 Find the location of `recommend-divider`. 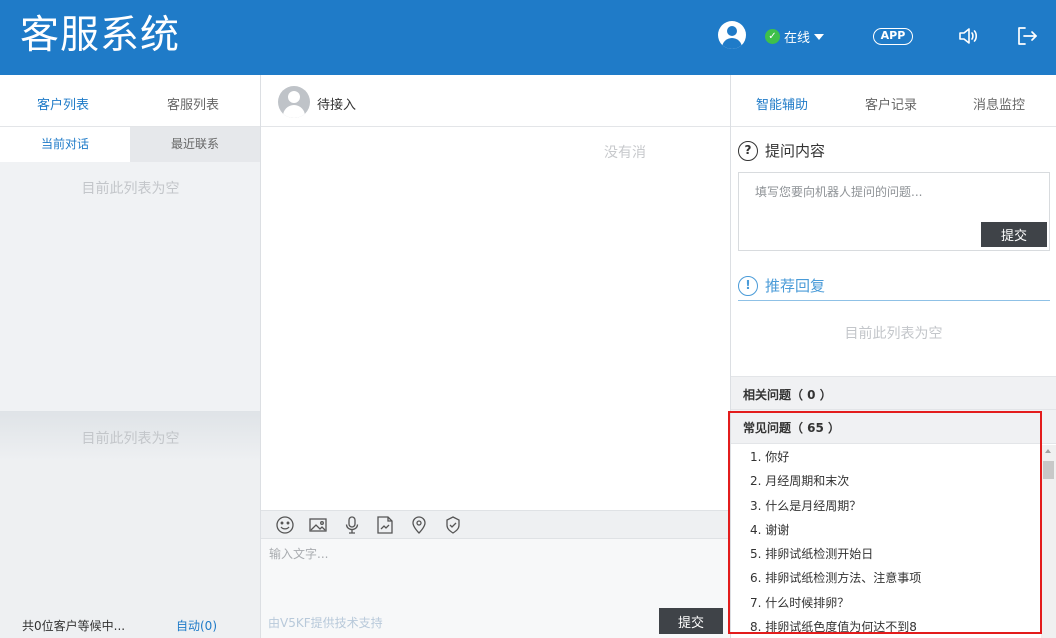

recommend-divider is located at coordinates (894, 300).